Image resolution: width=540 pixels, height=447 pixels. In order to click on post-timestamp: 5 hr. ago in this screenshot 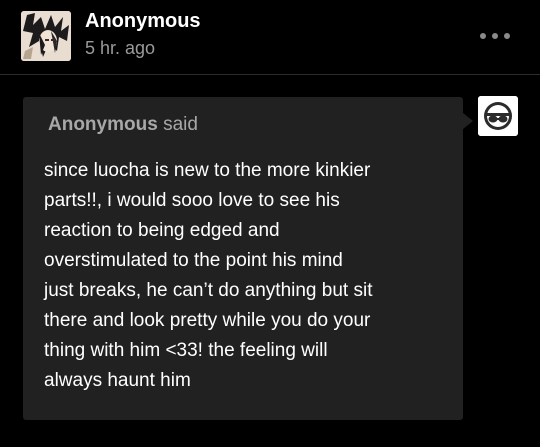, I will do `click(120, 48)`.